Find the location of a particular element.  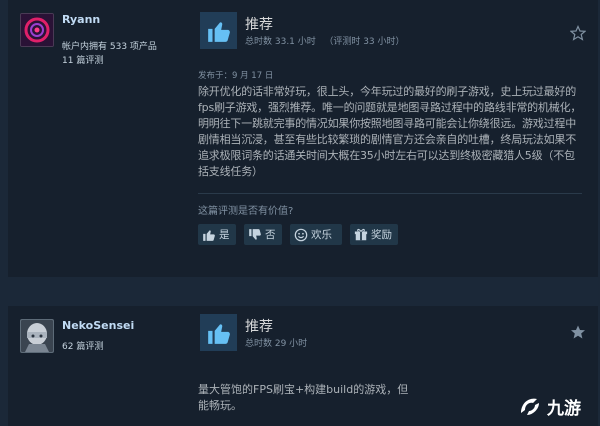

vote-no-button: 否 is located at coordinates (263, 234).